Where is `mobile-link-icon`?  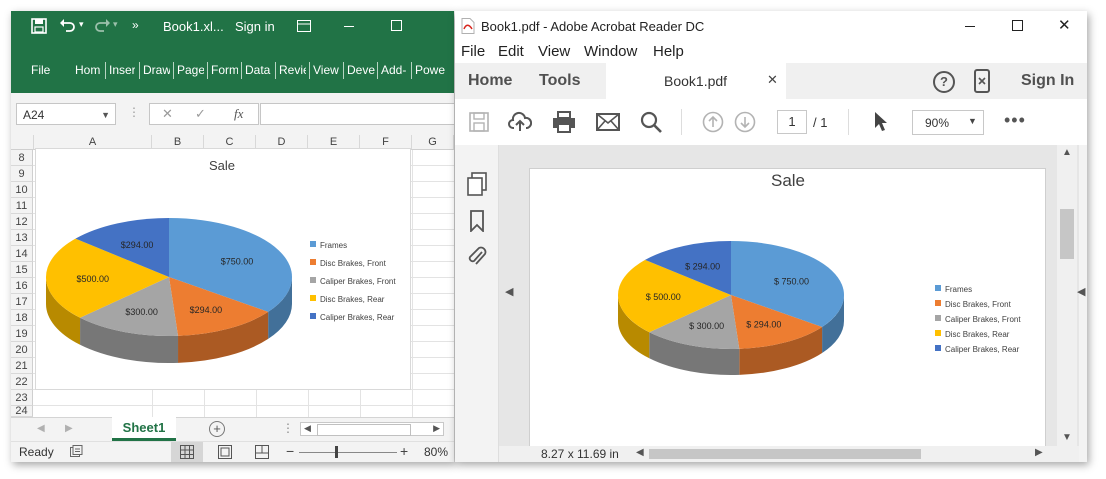
mobile-link-icon is located at coordinates (982, 83).